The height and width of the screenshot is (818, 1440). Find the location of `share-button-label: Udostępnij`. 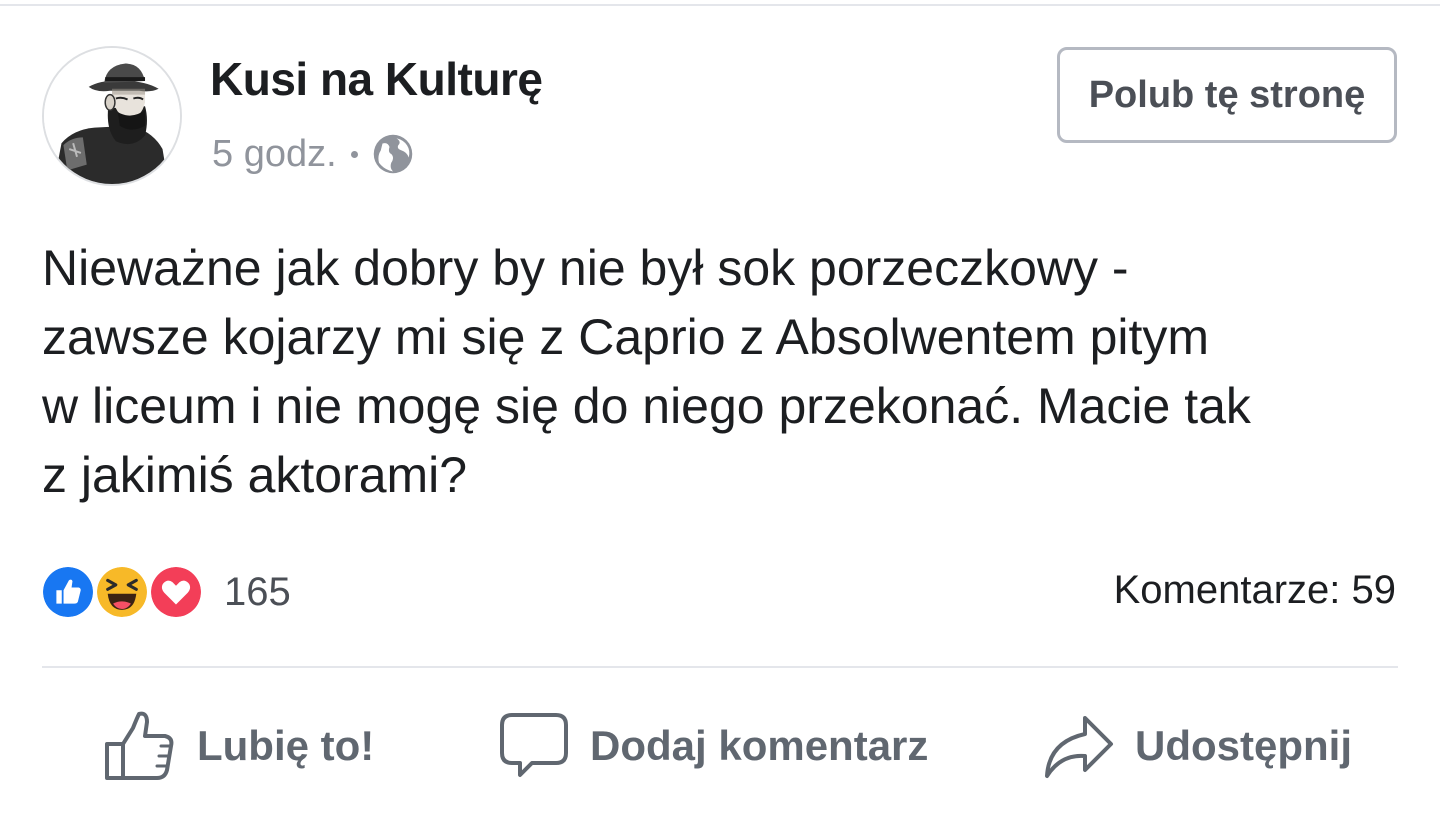

share-button-label: Udostępnij is located at coordinates (1243, 745).